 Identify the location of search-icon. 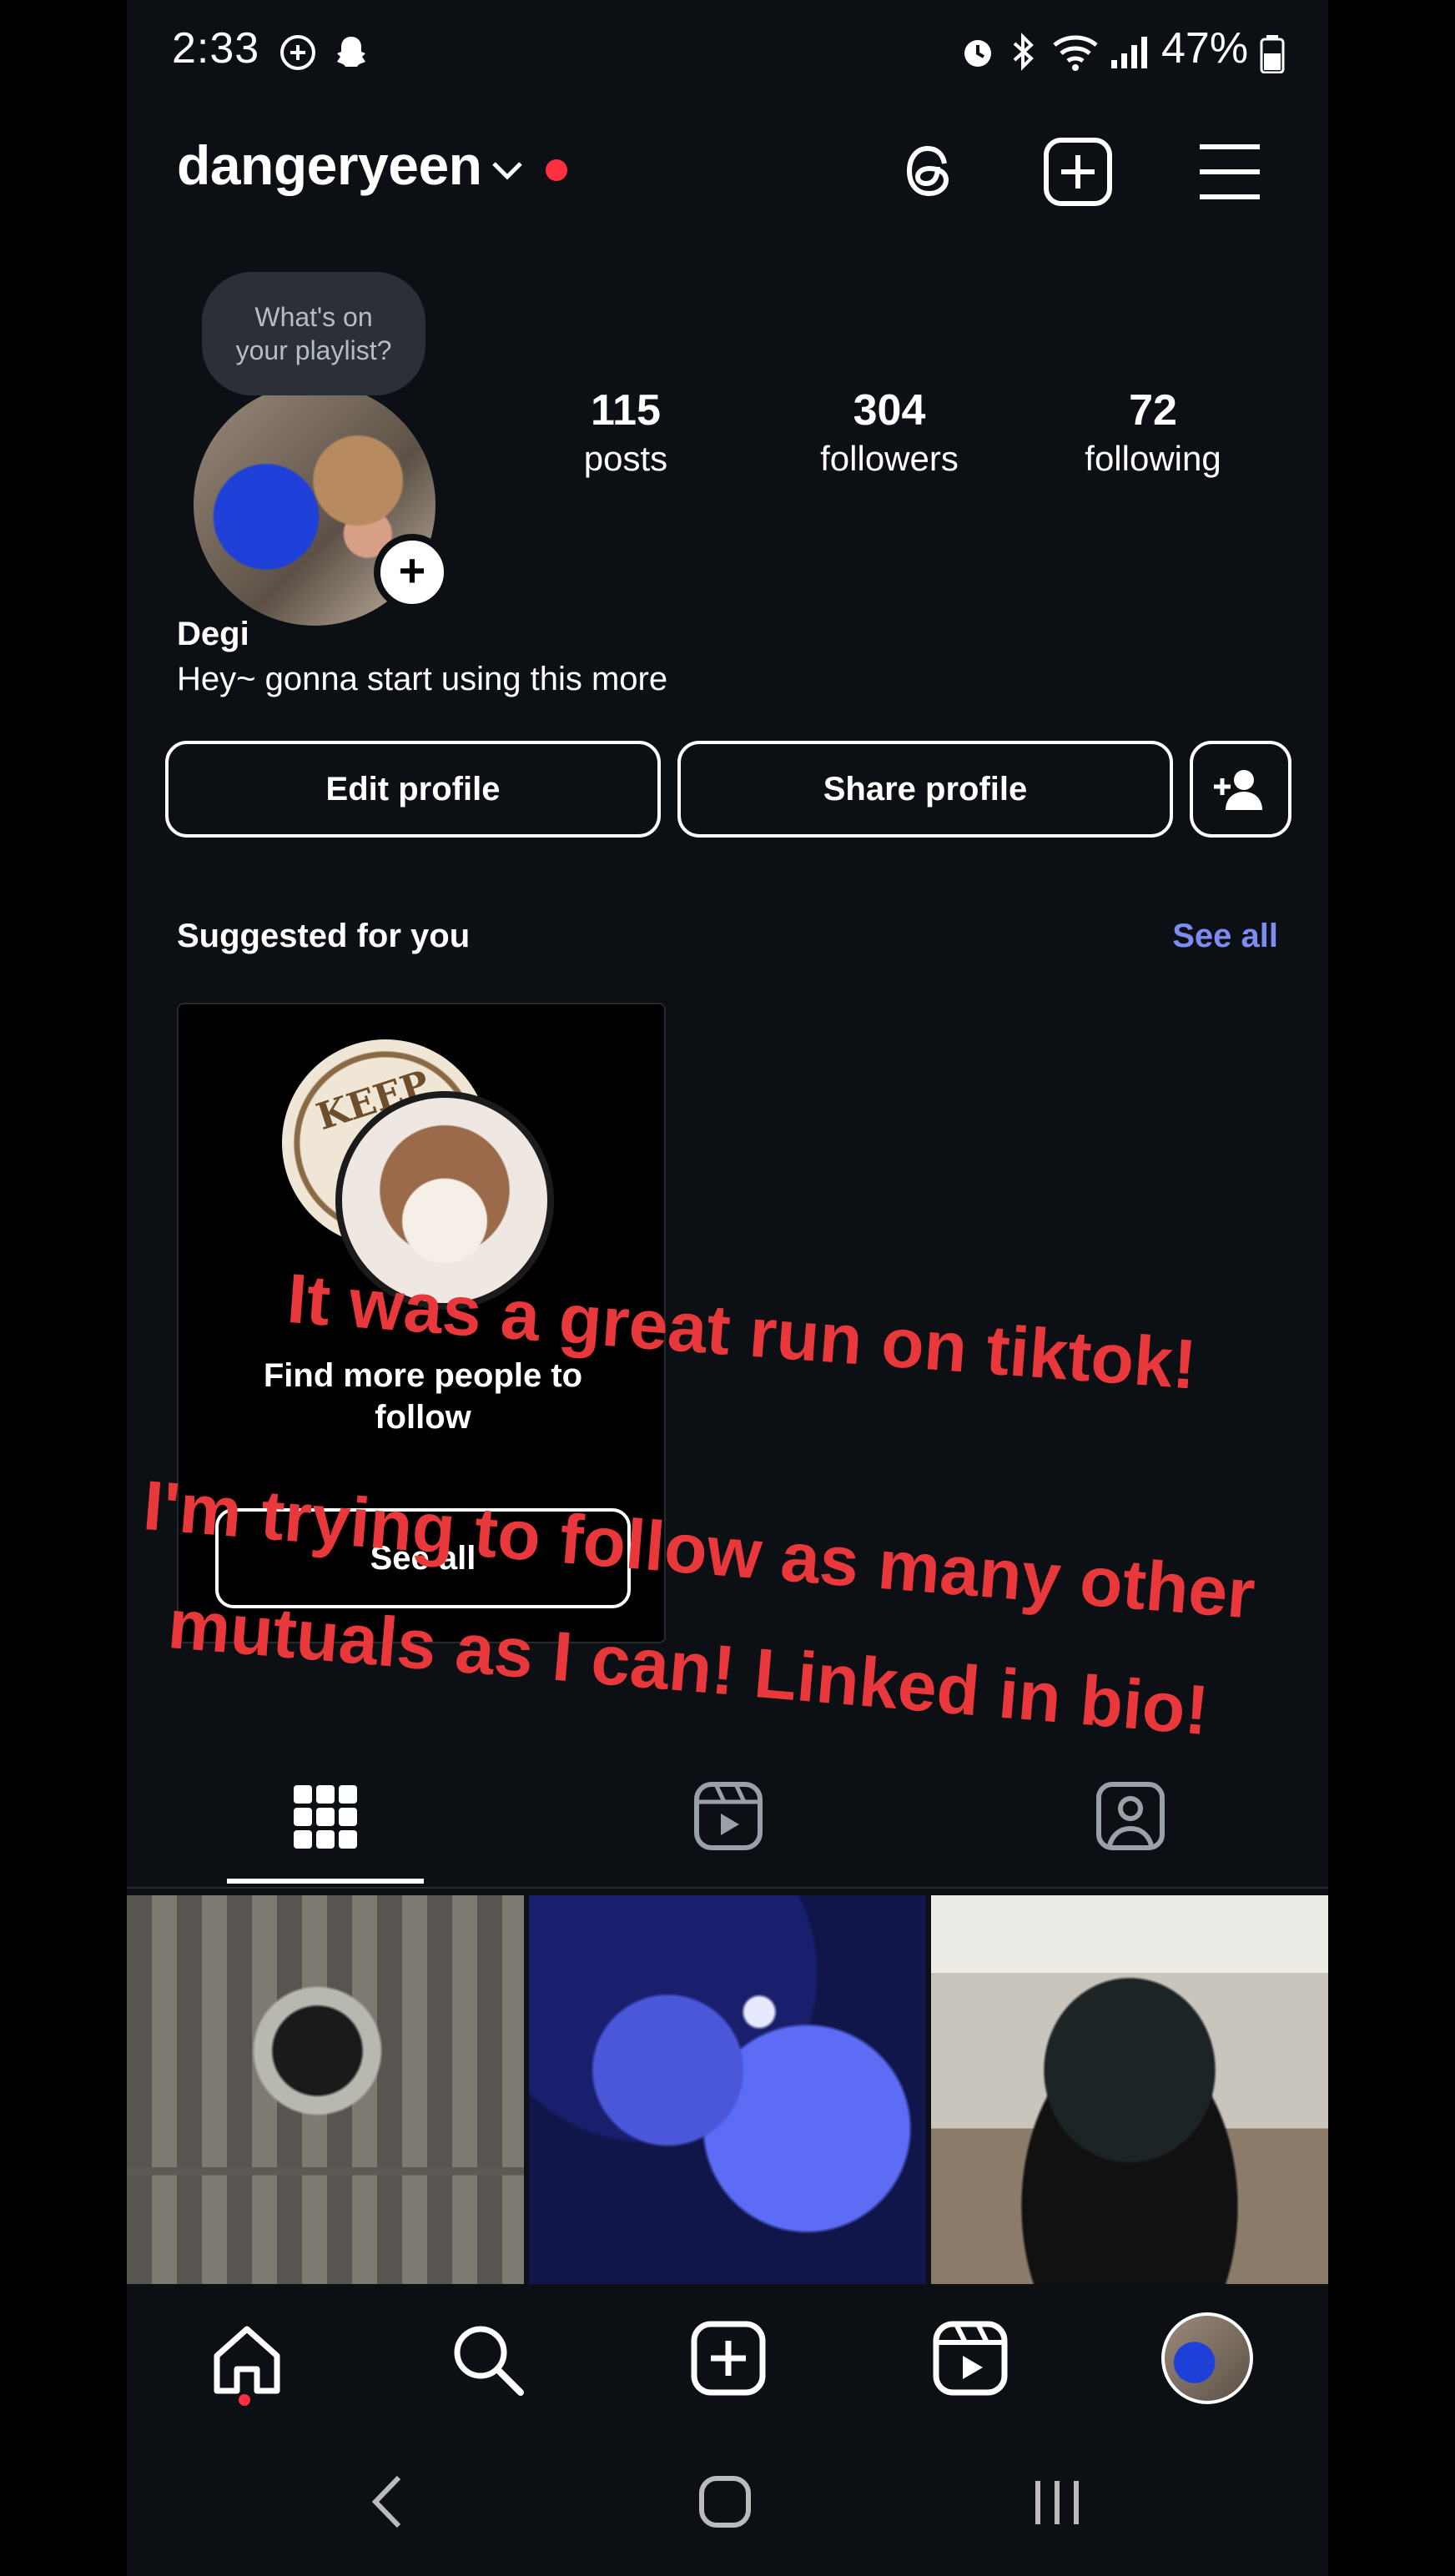
(487, 2359).